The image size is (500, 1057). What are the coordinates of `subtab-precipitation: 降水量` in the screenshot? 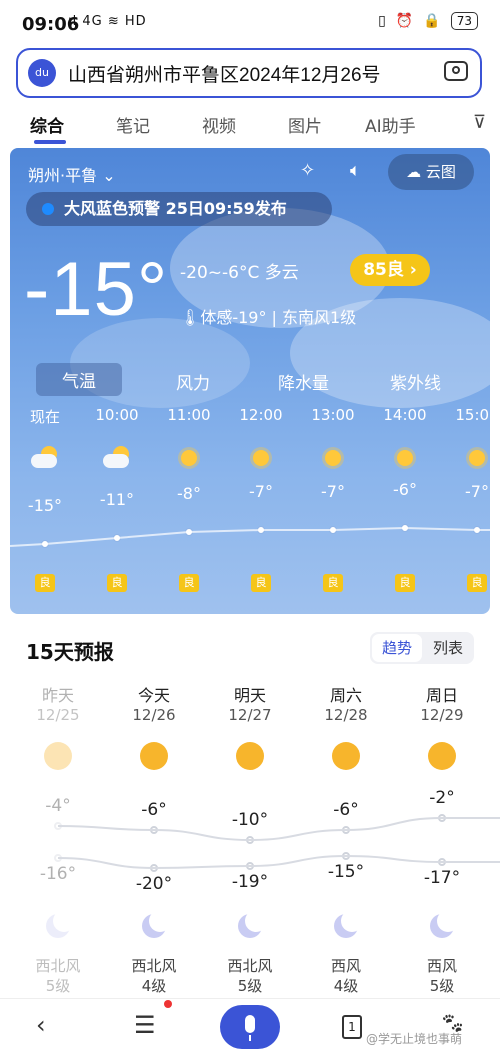 It's located at (303, 381).